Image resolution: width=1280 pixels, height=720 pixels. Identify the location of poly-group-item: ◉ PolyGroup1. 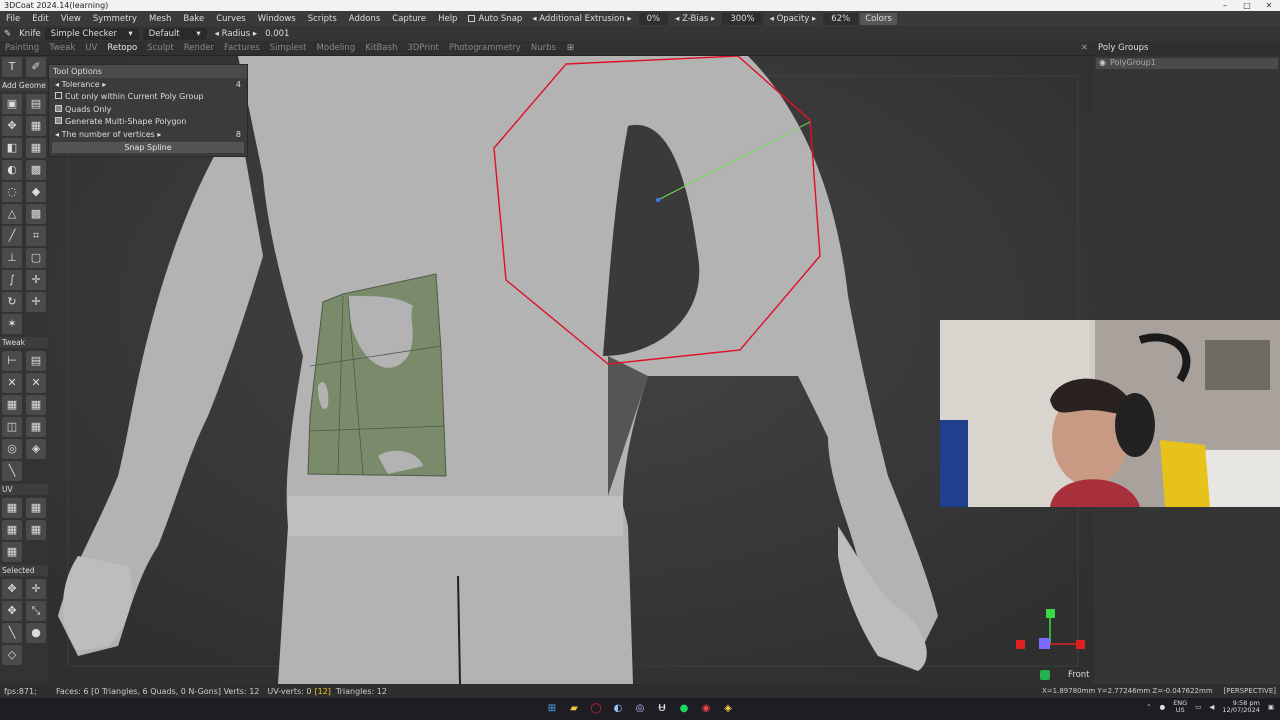
(1187, 63).